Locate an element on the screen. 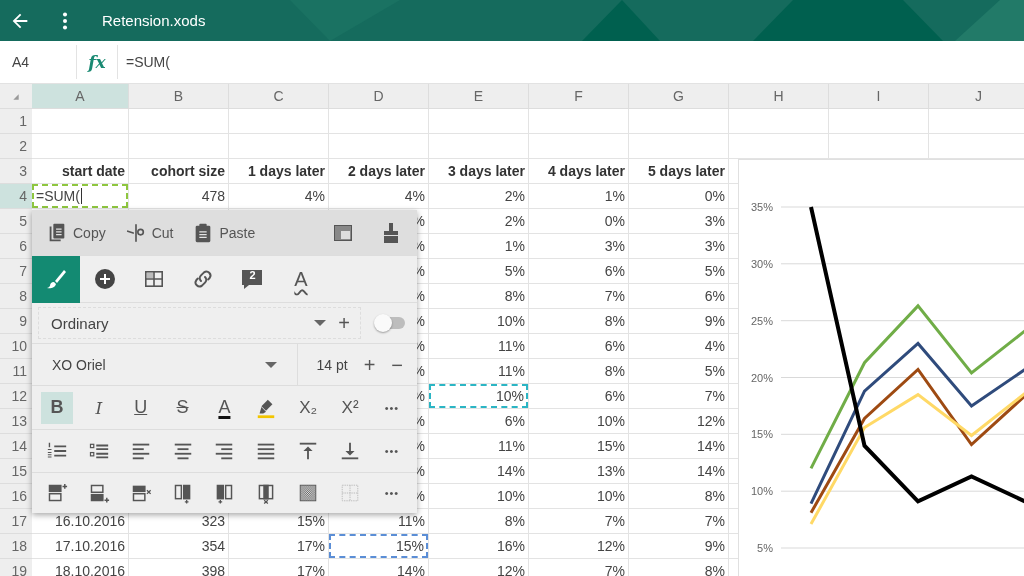 The width and height of the screenshot is (1024, 576). underline-button: U is located at coordinates (140, 407).